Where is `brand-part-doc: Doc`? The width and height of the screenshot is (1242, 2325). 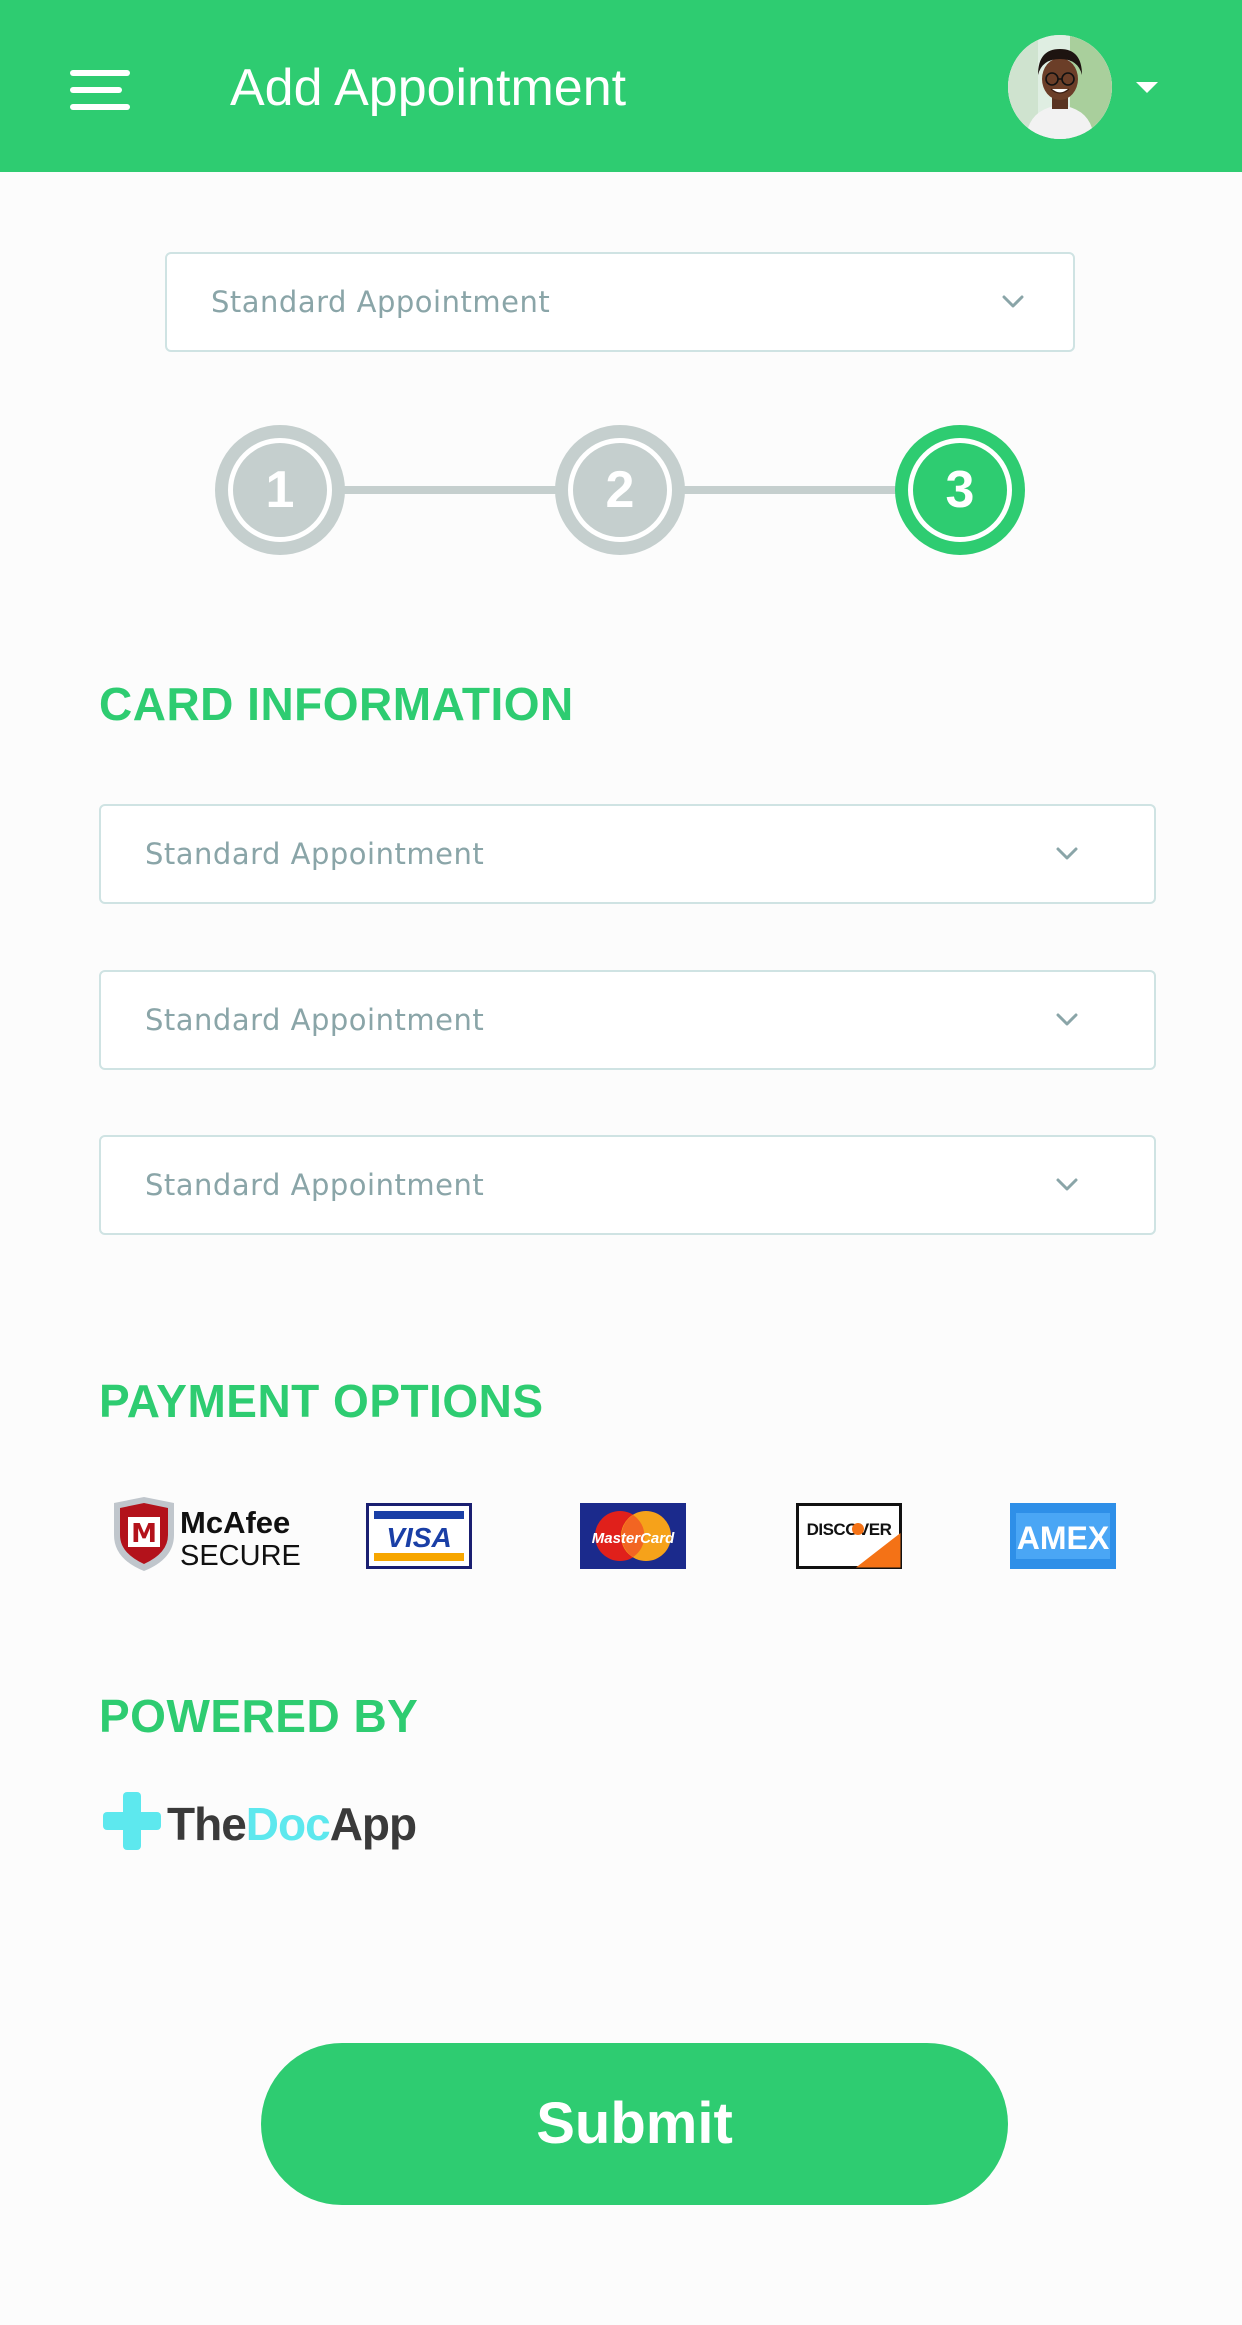 brand-part-doc: Doc is located at coordinates (288, 1824).